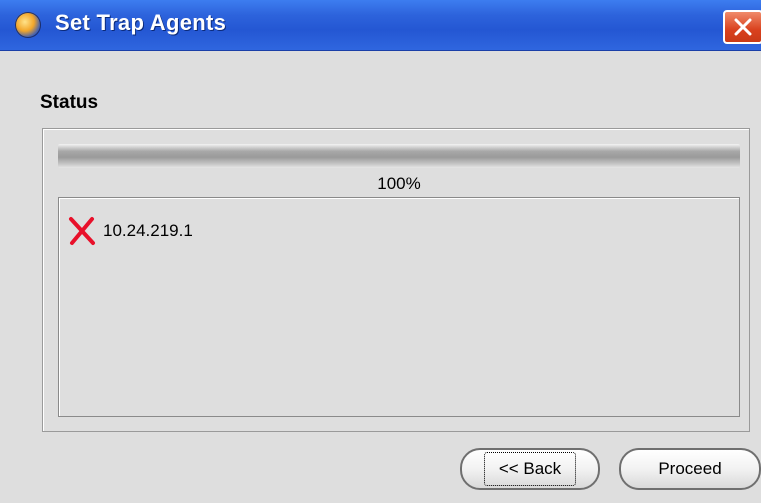 The width and height of the screenshot is (761, 503). I want to click on window-title: Set Trap Agents, so click(141, 22).